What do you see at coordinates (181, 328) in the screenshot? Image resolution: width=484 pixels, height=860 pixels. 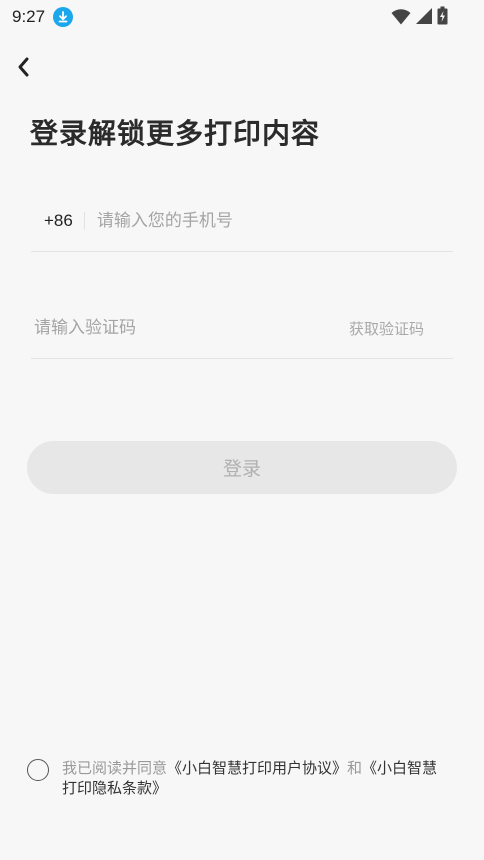 I see `verification-code-input` at bounding box center [181, 328].